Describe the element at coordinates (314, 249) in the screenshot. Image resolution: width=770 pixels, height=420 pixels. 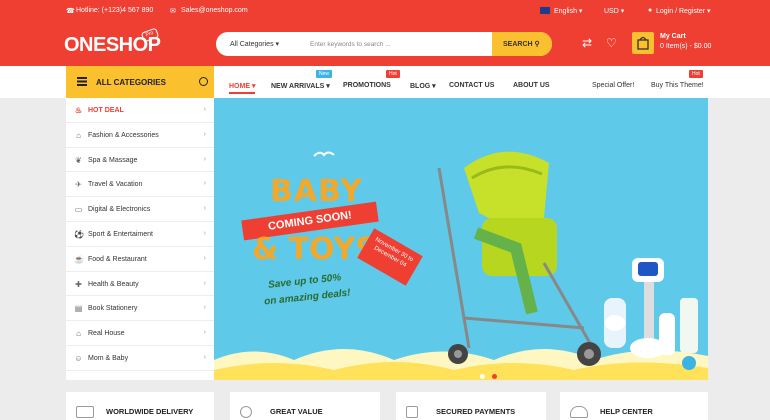
I see `banner-title-toys: & TOYS` at that location.